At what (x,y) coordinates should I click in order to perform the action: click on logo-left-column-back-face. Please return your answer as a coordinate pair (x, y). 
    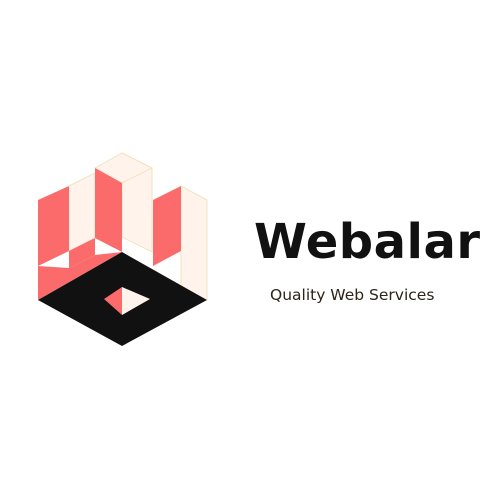
    Looking at the image, I should click on (82, 212).